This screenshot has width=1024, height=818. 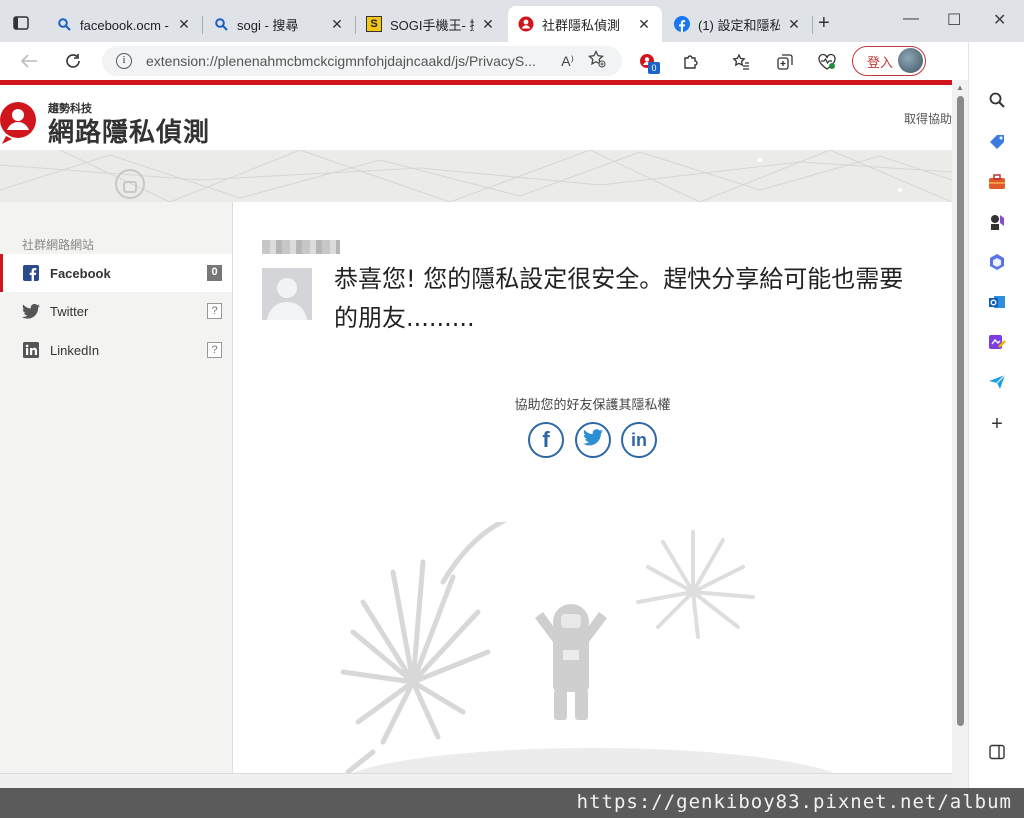 I want to click on browser-essentials-icon, so click(x=827, y=62).